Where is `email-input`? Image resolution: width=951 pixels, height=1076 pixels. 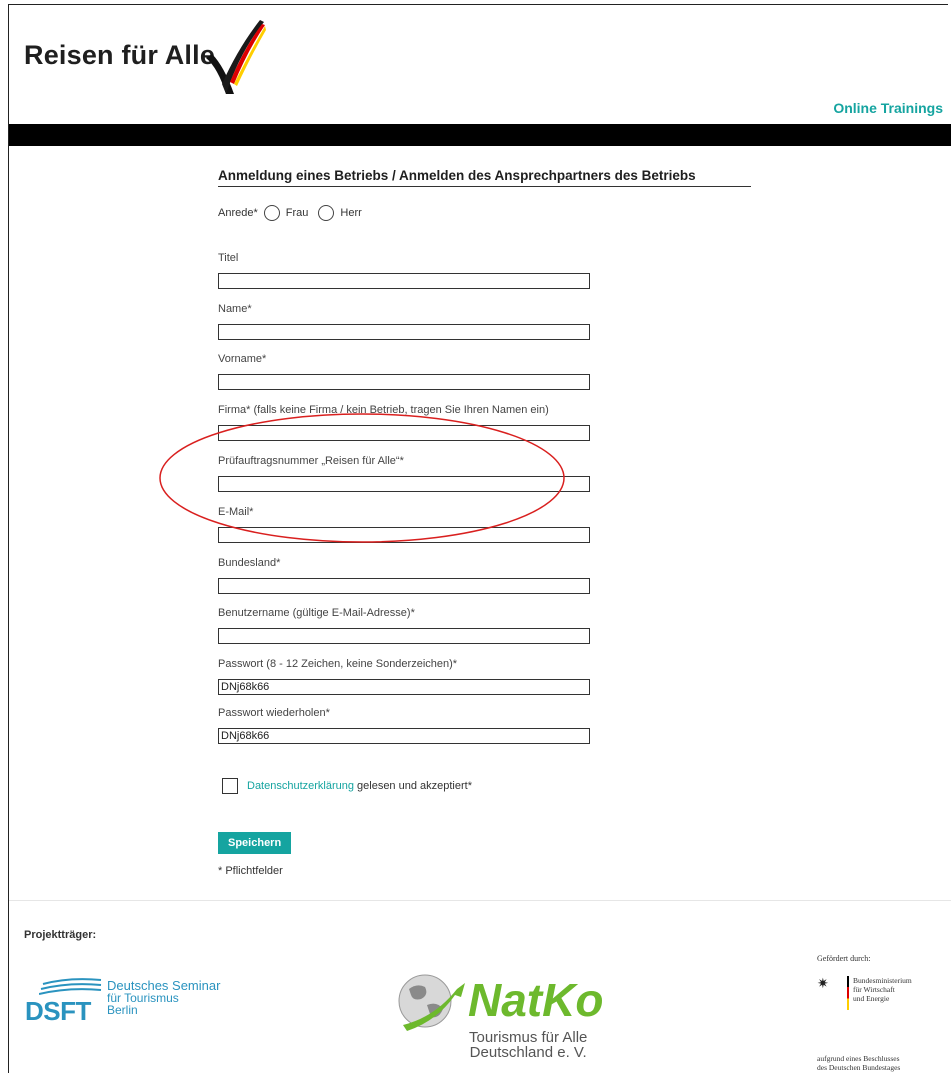 email-input is located at coordinates (404, 535).